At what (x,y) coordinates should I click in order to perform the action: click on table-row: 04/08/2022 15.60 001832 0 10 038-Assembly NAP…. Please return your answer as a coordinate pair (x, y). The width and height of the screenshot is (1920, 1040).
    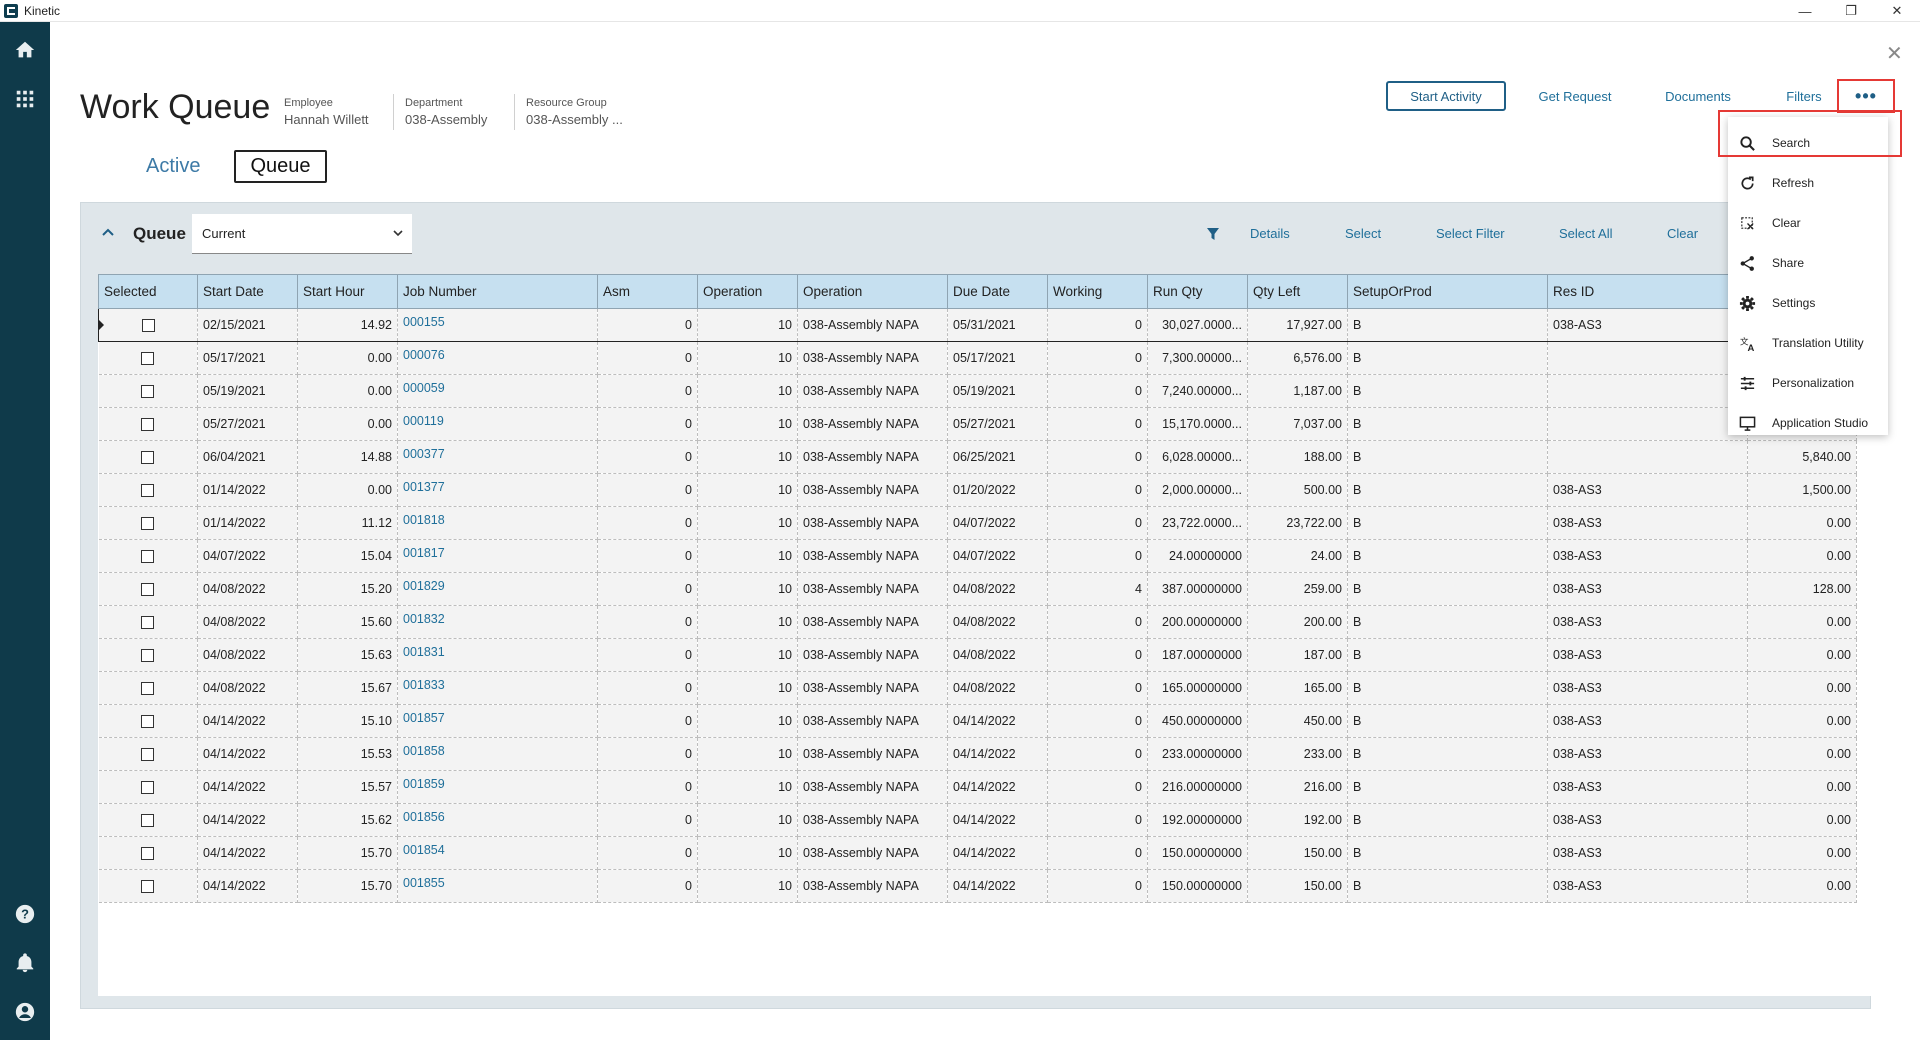
    Looking at the image, I should click on (977, 622).